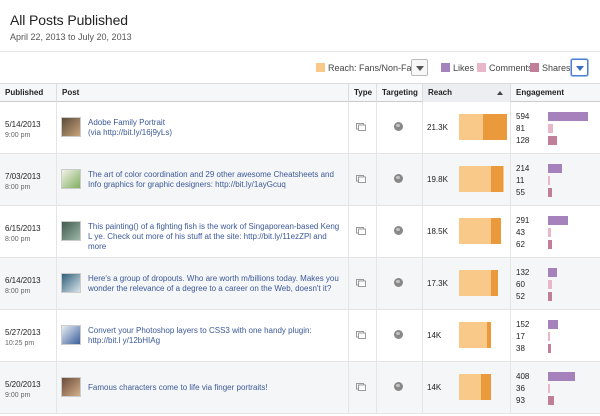  What do you see at coordinates (523, 116) in the screenshot?
I see `likes-count: 594` at bounding box center [523, 116].